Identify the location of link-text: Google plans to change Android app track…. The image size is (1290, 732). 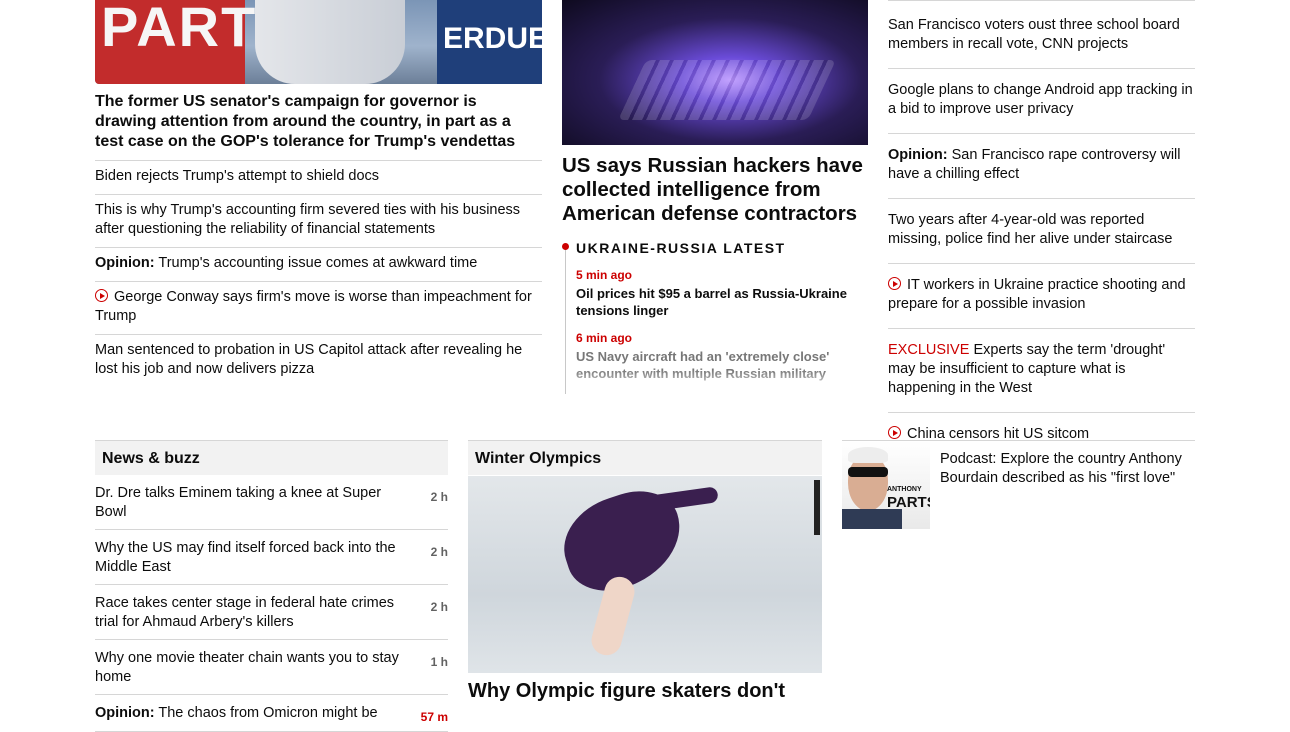
(1040, 99).